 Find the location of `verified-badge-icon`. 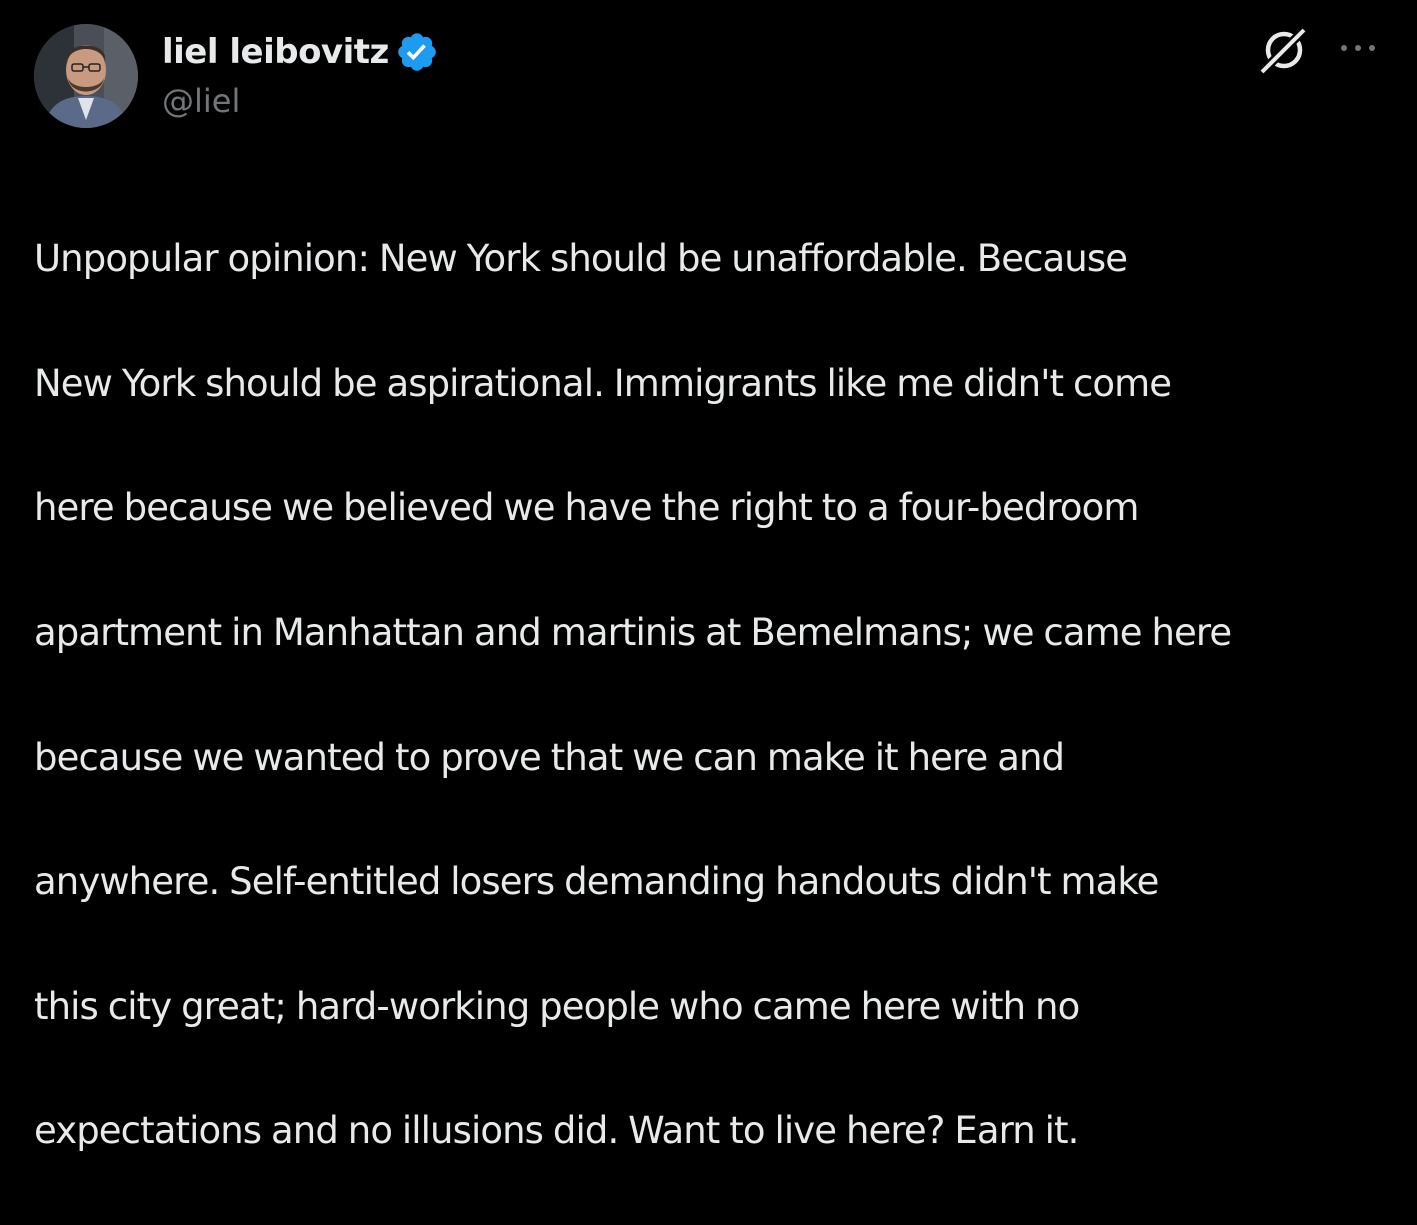

verified-badge-icon is located at coordinates (417, 52).